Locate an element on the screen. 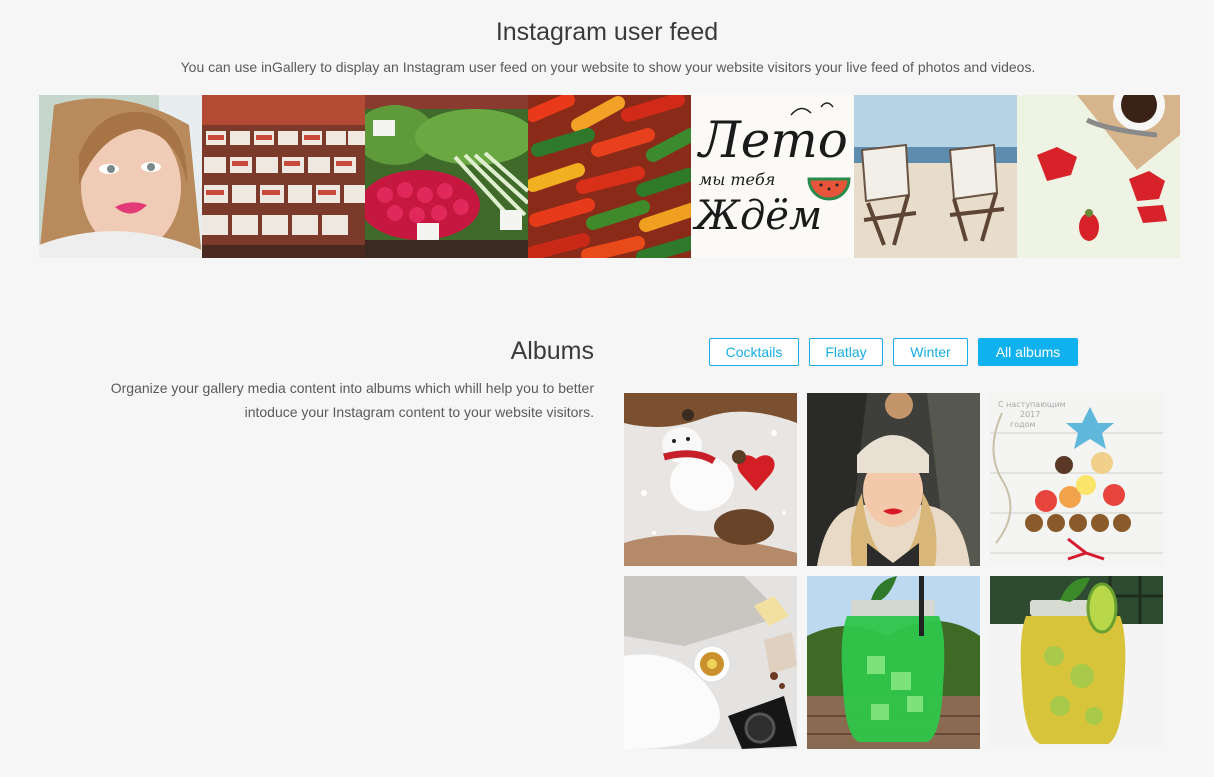  feed-photo-lettering: Лето мы тебя Ждём is located at coordinates (772, 176).